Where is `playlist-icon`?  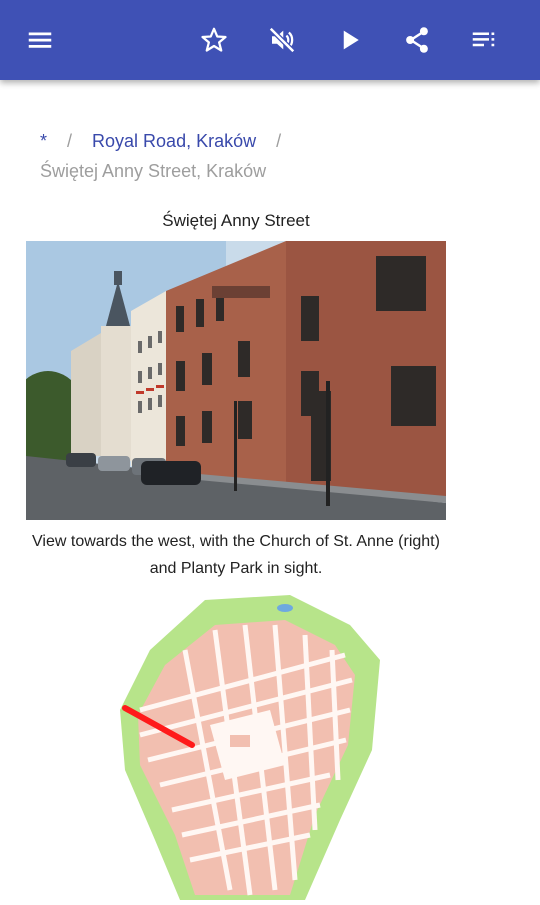 playlist-icon is located at coordinates (483, 39).